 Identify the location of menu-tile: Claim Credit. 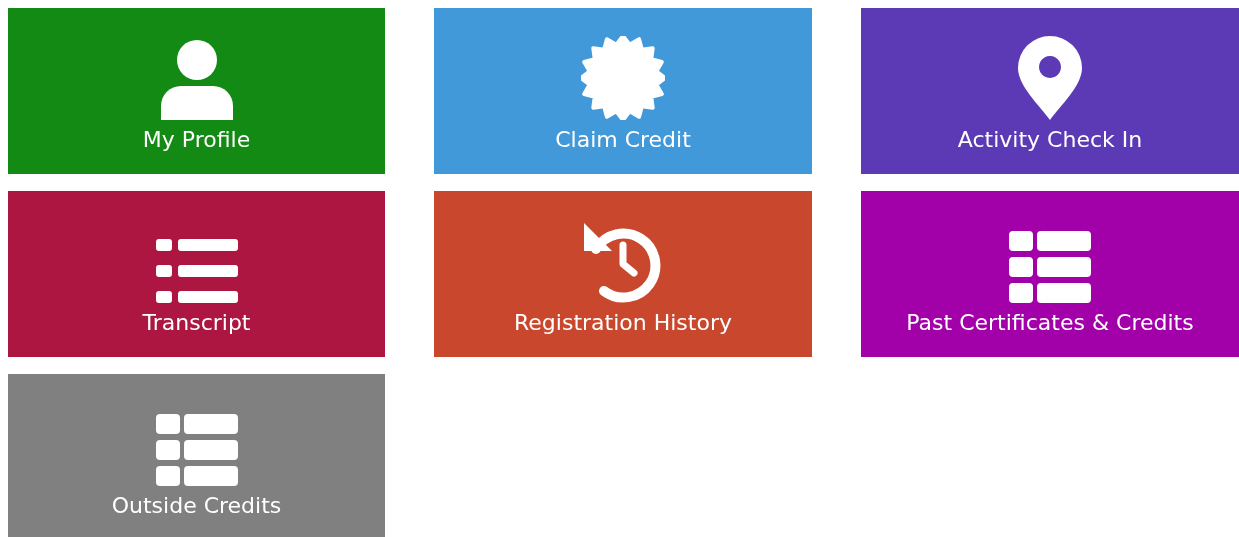
(623, 91).